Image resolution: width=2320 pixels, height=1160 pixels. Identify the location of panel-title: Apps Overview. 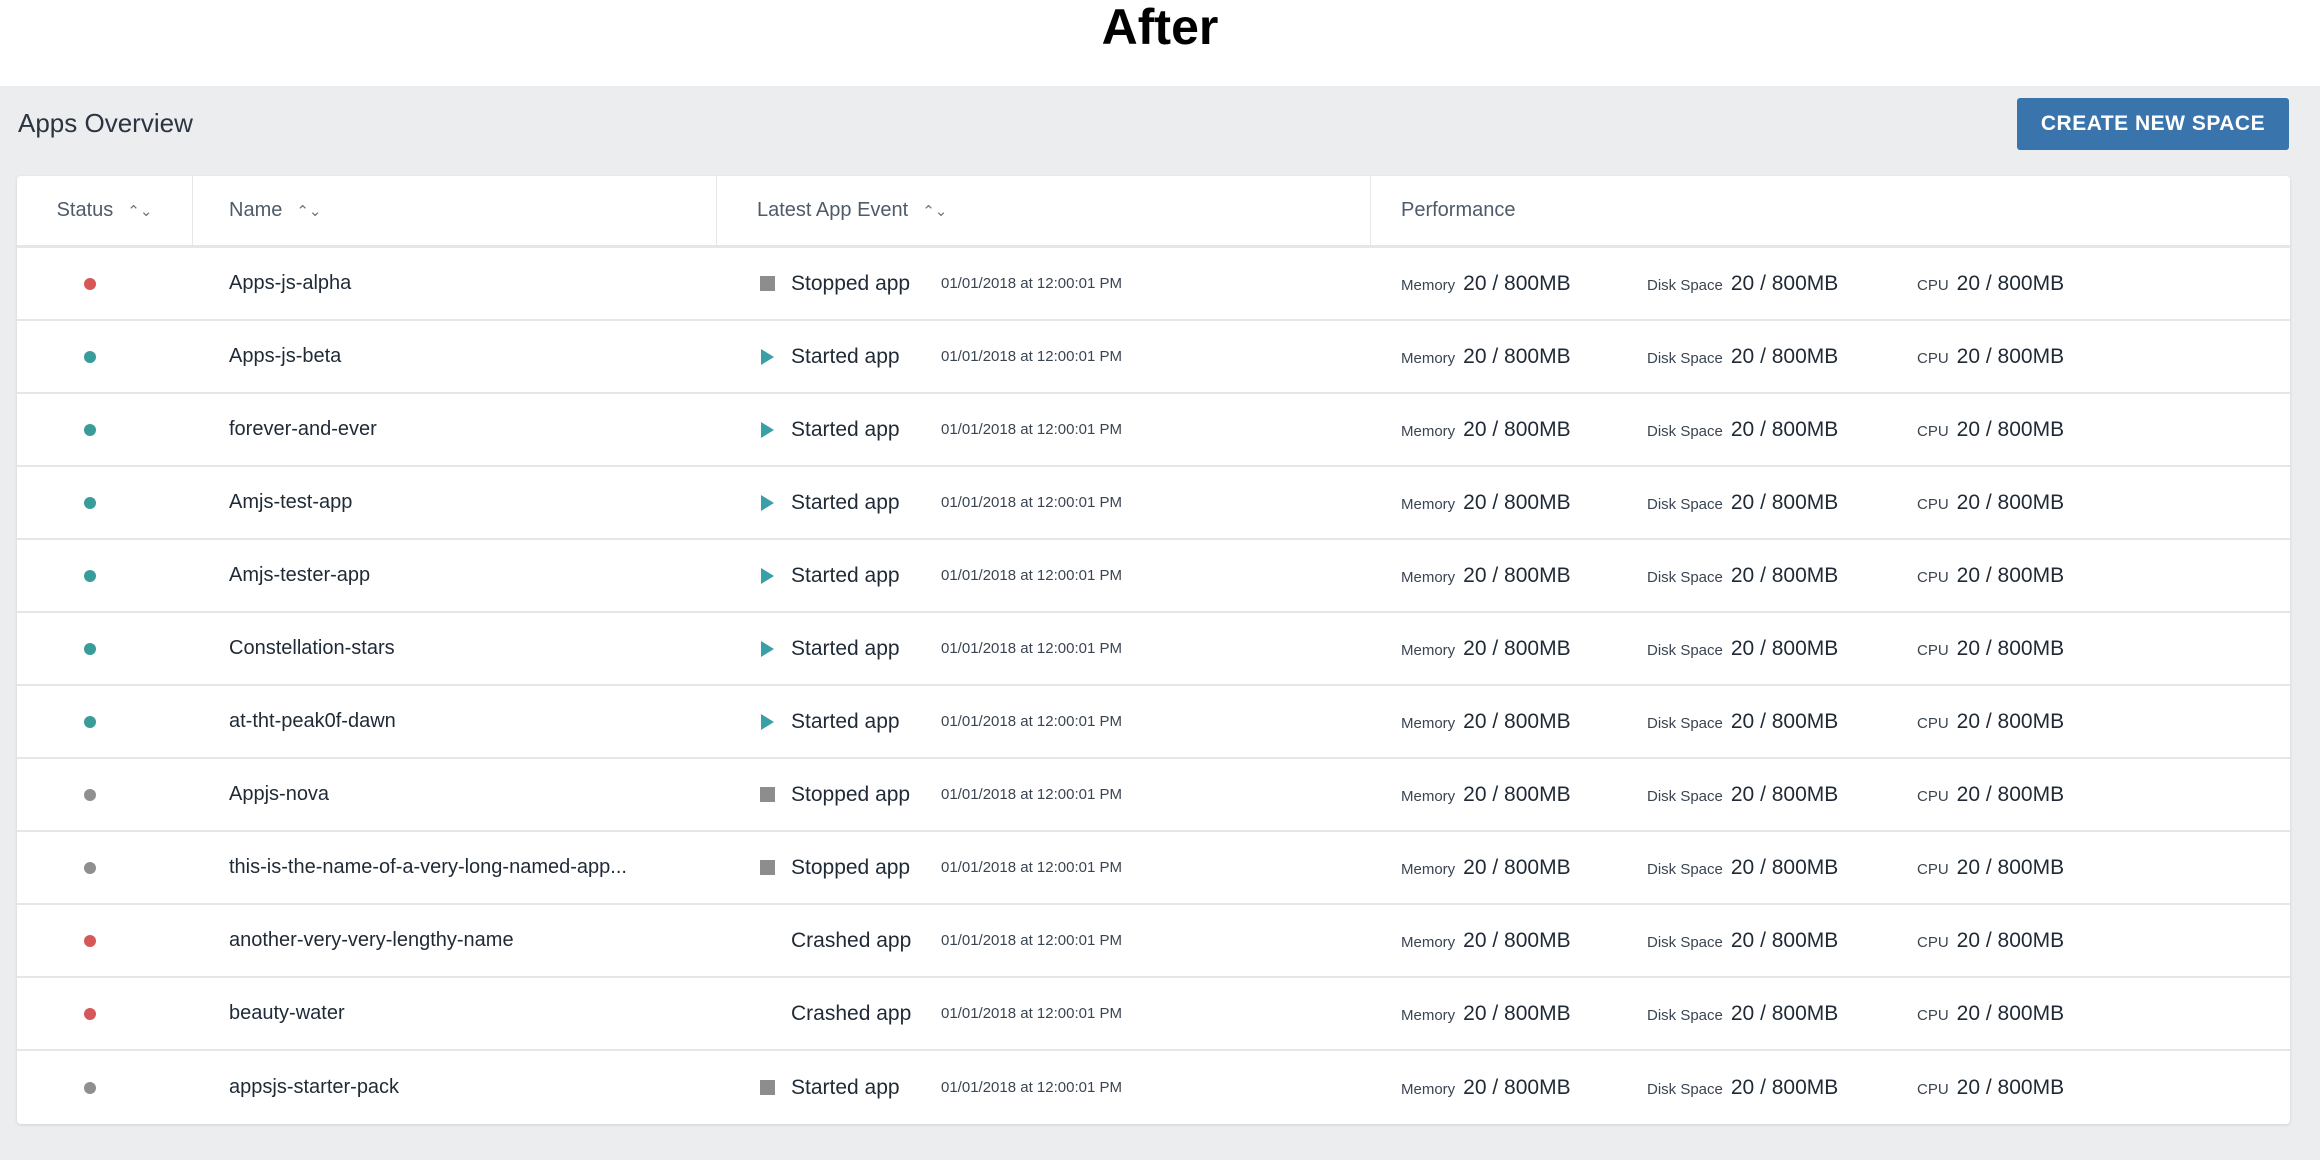
(105, 123).